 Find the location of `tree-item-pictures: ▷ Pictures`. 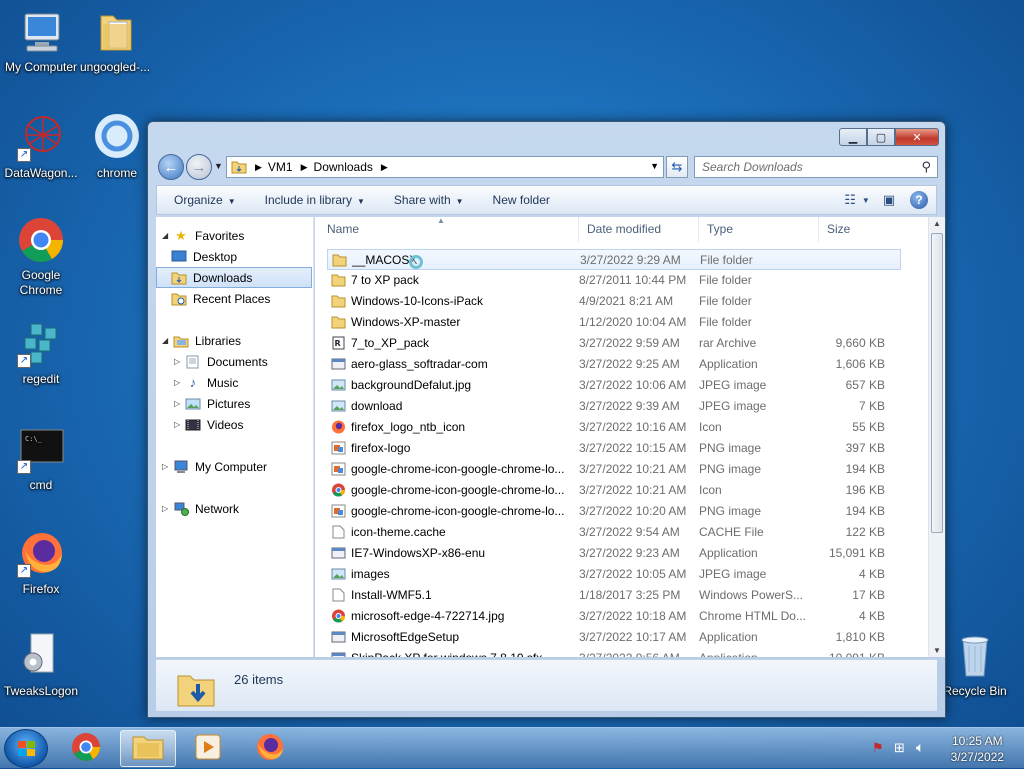

tree-item-pictures: ▷ Pictures is located at coordinates (212, 403).